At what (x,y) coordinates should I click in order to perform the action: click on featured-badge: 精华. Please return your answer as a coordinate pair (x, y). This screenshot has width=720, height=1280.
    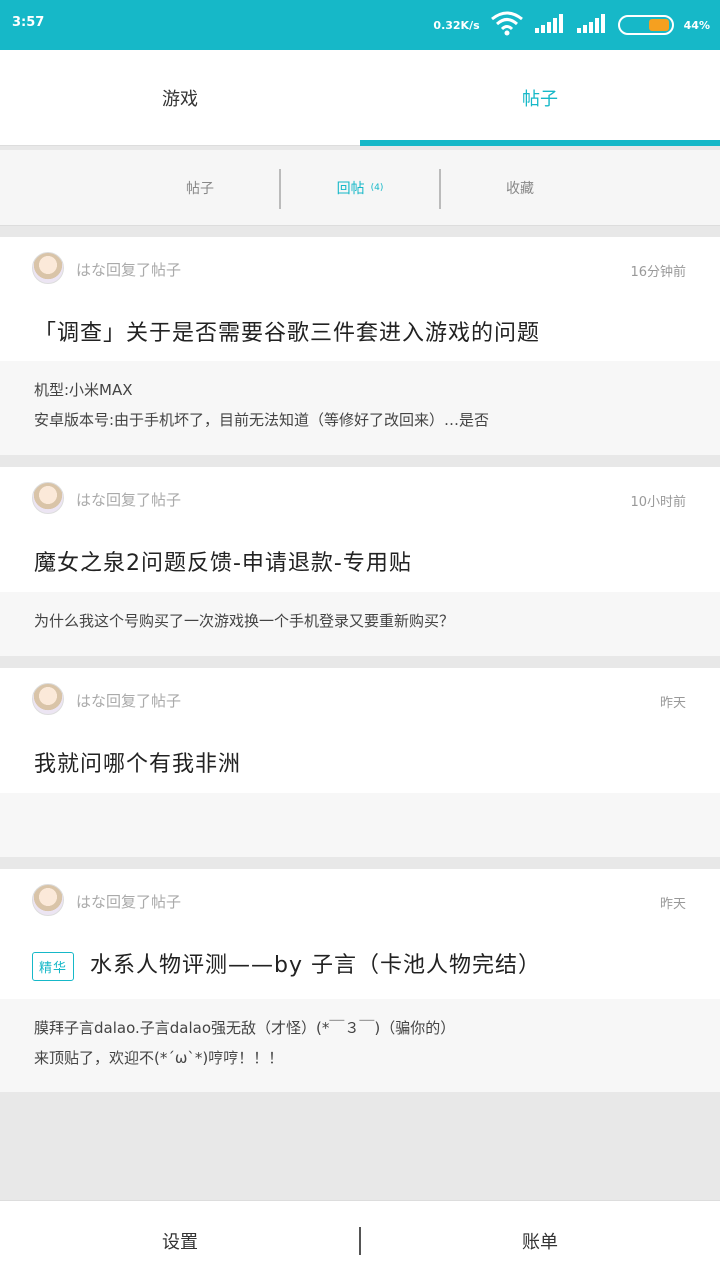
    Looking at the image, I should click on (53, 966).